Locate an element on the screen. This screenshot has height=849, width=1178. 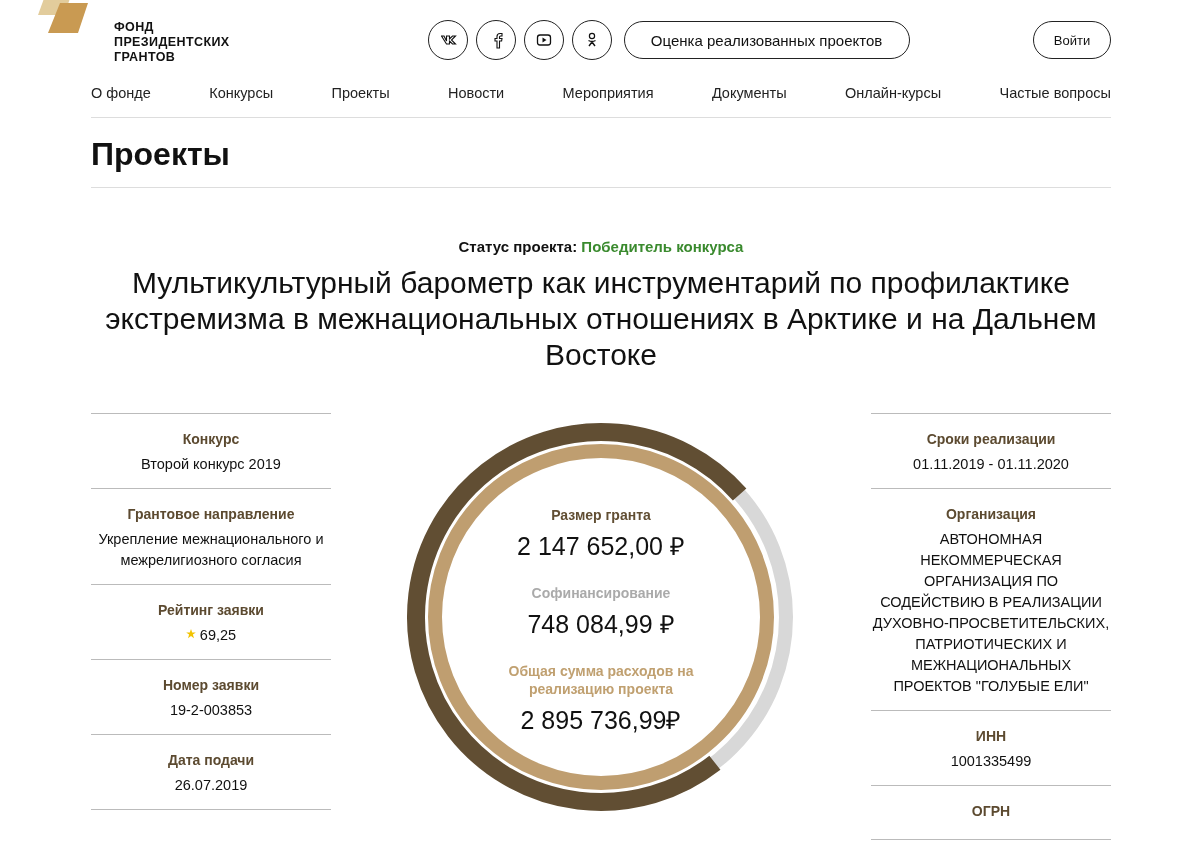
login-button: Войти is located at coordinates (1072, 40).